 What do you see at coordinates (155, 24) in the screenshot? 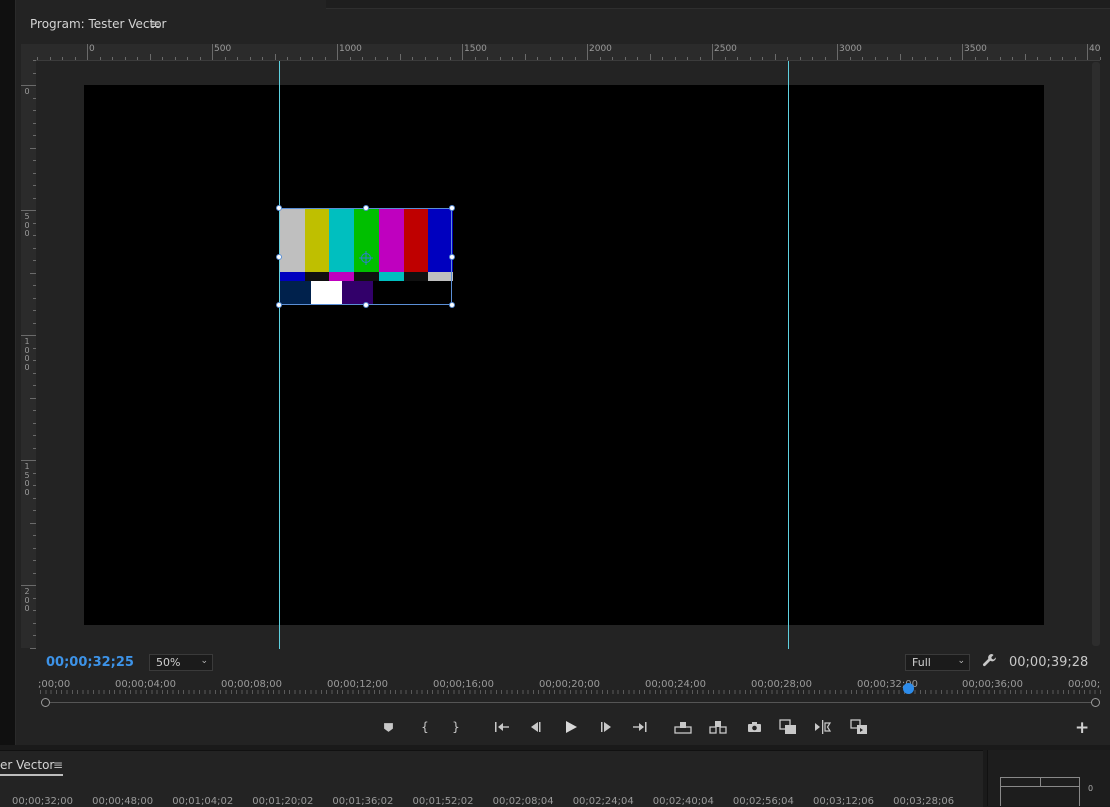
I see `panel-menu-icon: ≡` at bounding box center [155, 24].